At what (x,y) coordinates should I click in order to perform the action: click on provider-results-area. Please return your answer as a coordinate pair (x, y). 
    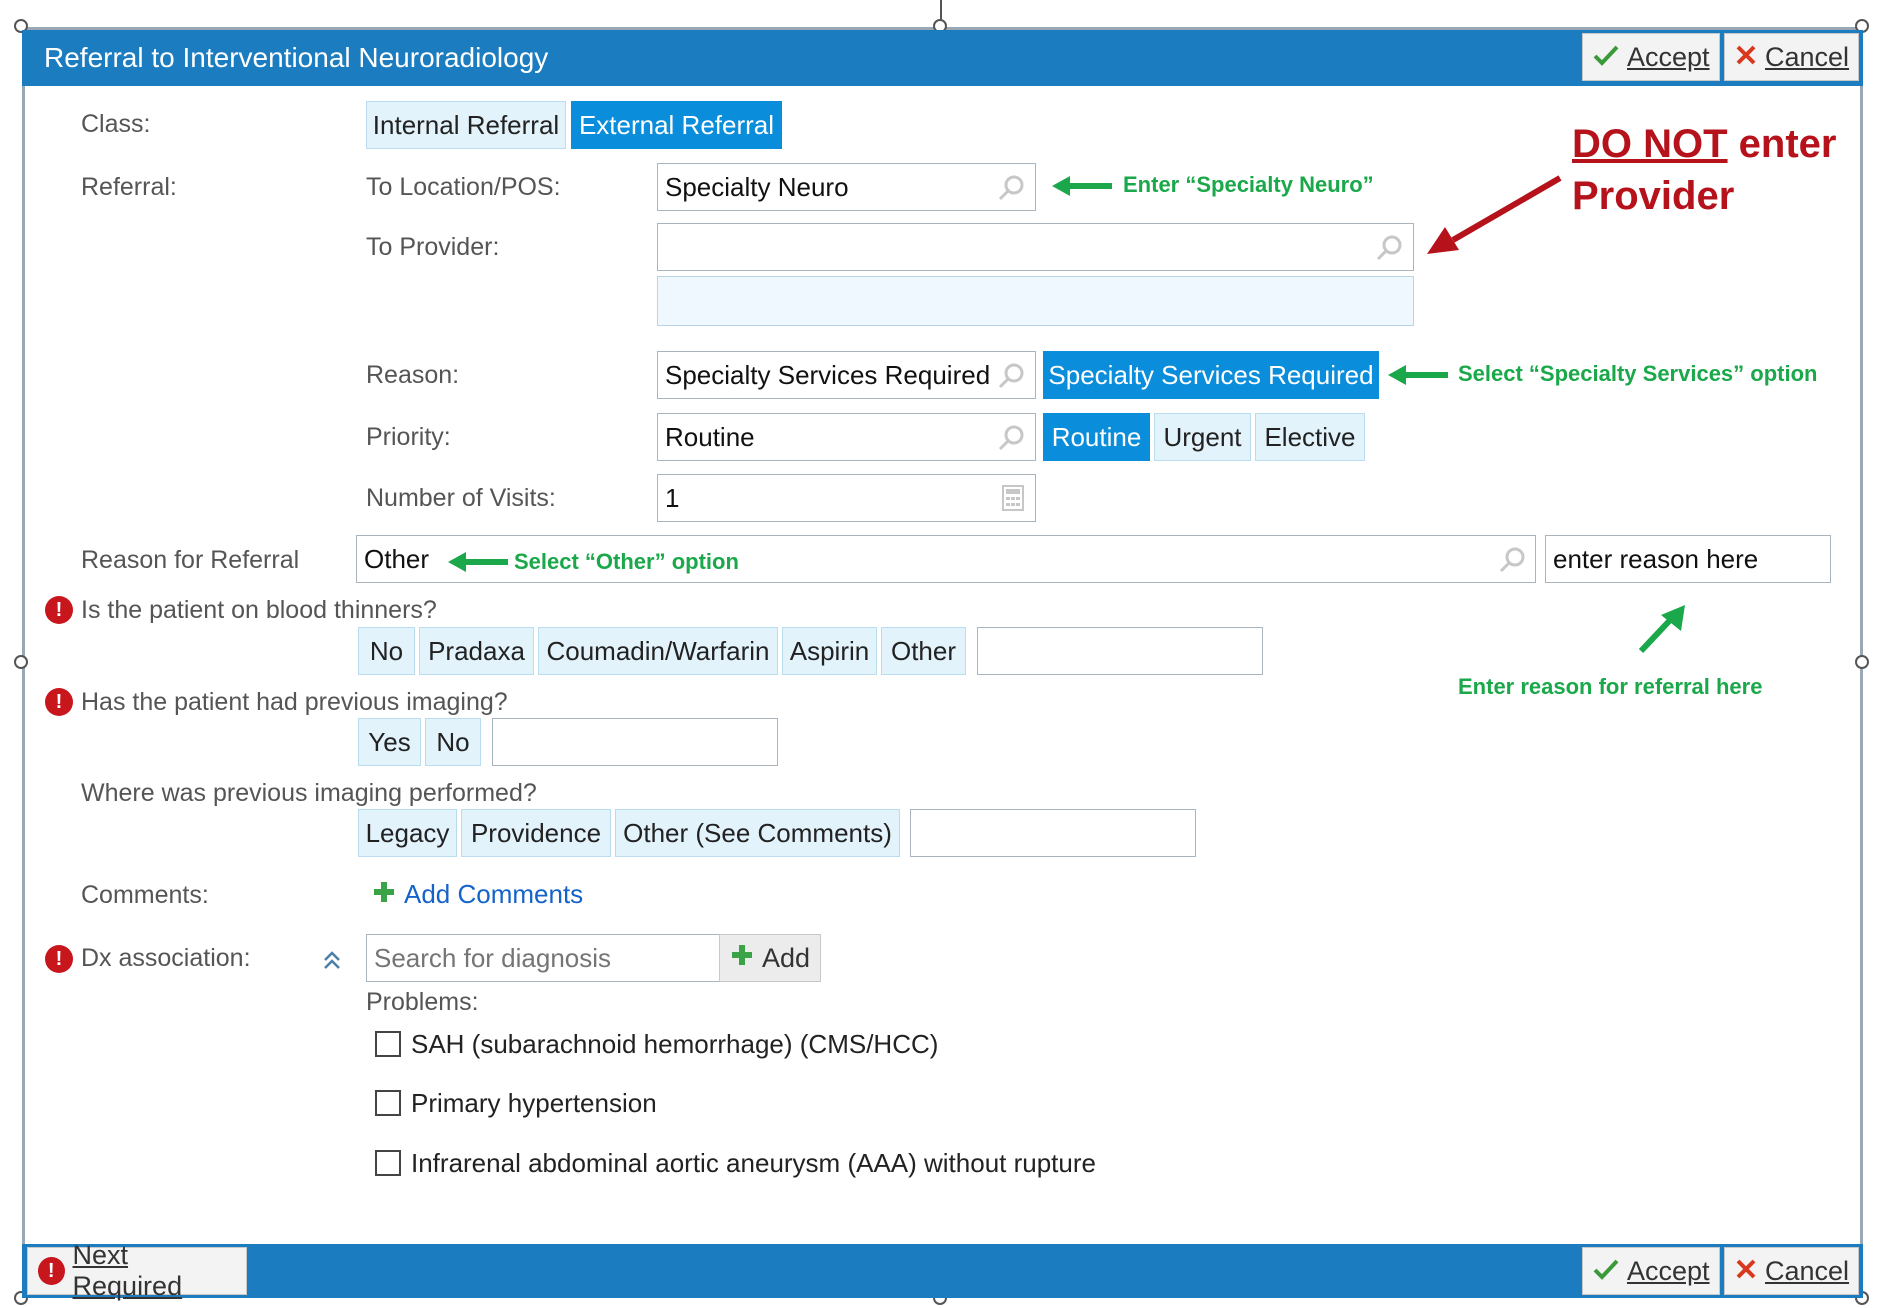
    Looking at the image, I should click on (1035, 301).